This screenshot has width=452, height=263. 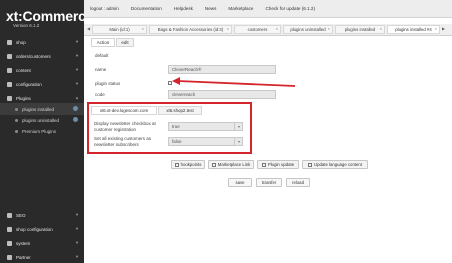 I want to click on sidebar-item-premium-plugins: Premium Plugins, so click(x=42, y=131).